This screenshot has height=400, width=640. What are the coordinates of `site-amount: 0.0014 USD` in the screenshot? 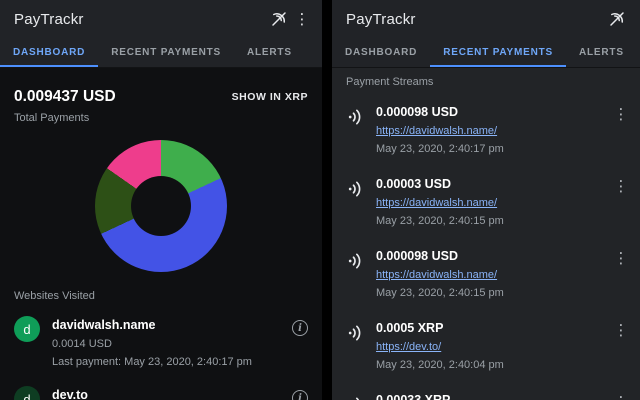 It's located at (82, 344).